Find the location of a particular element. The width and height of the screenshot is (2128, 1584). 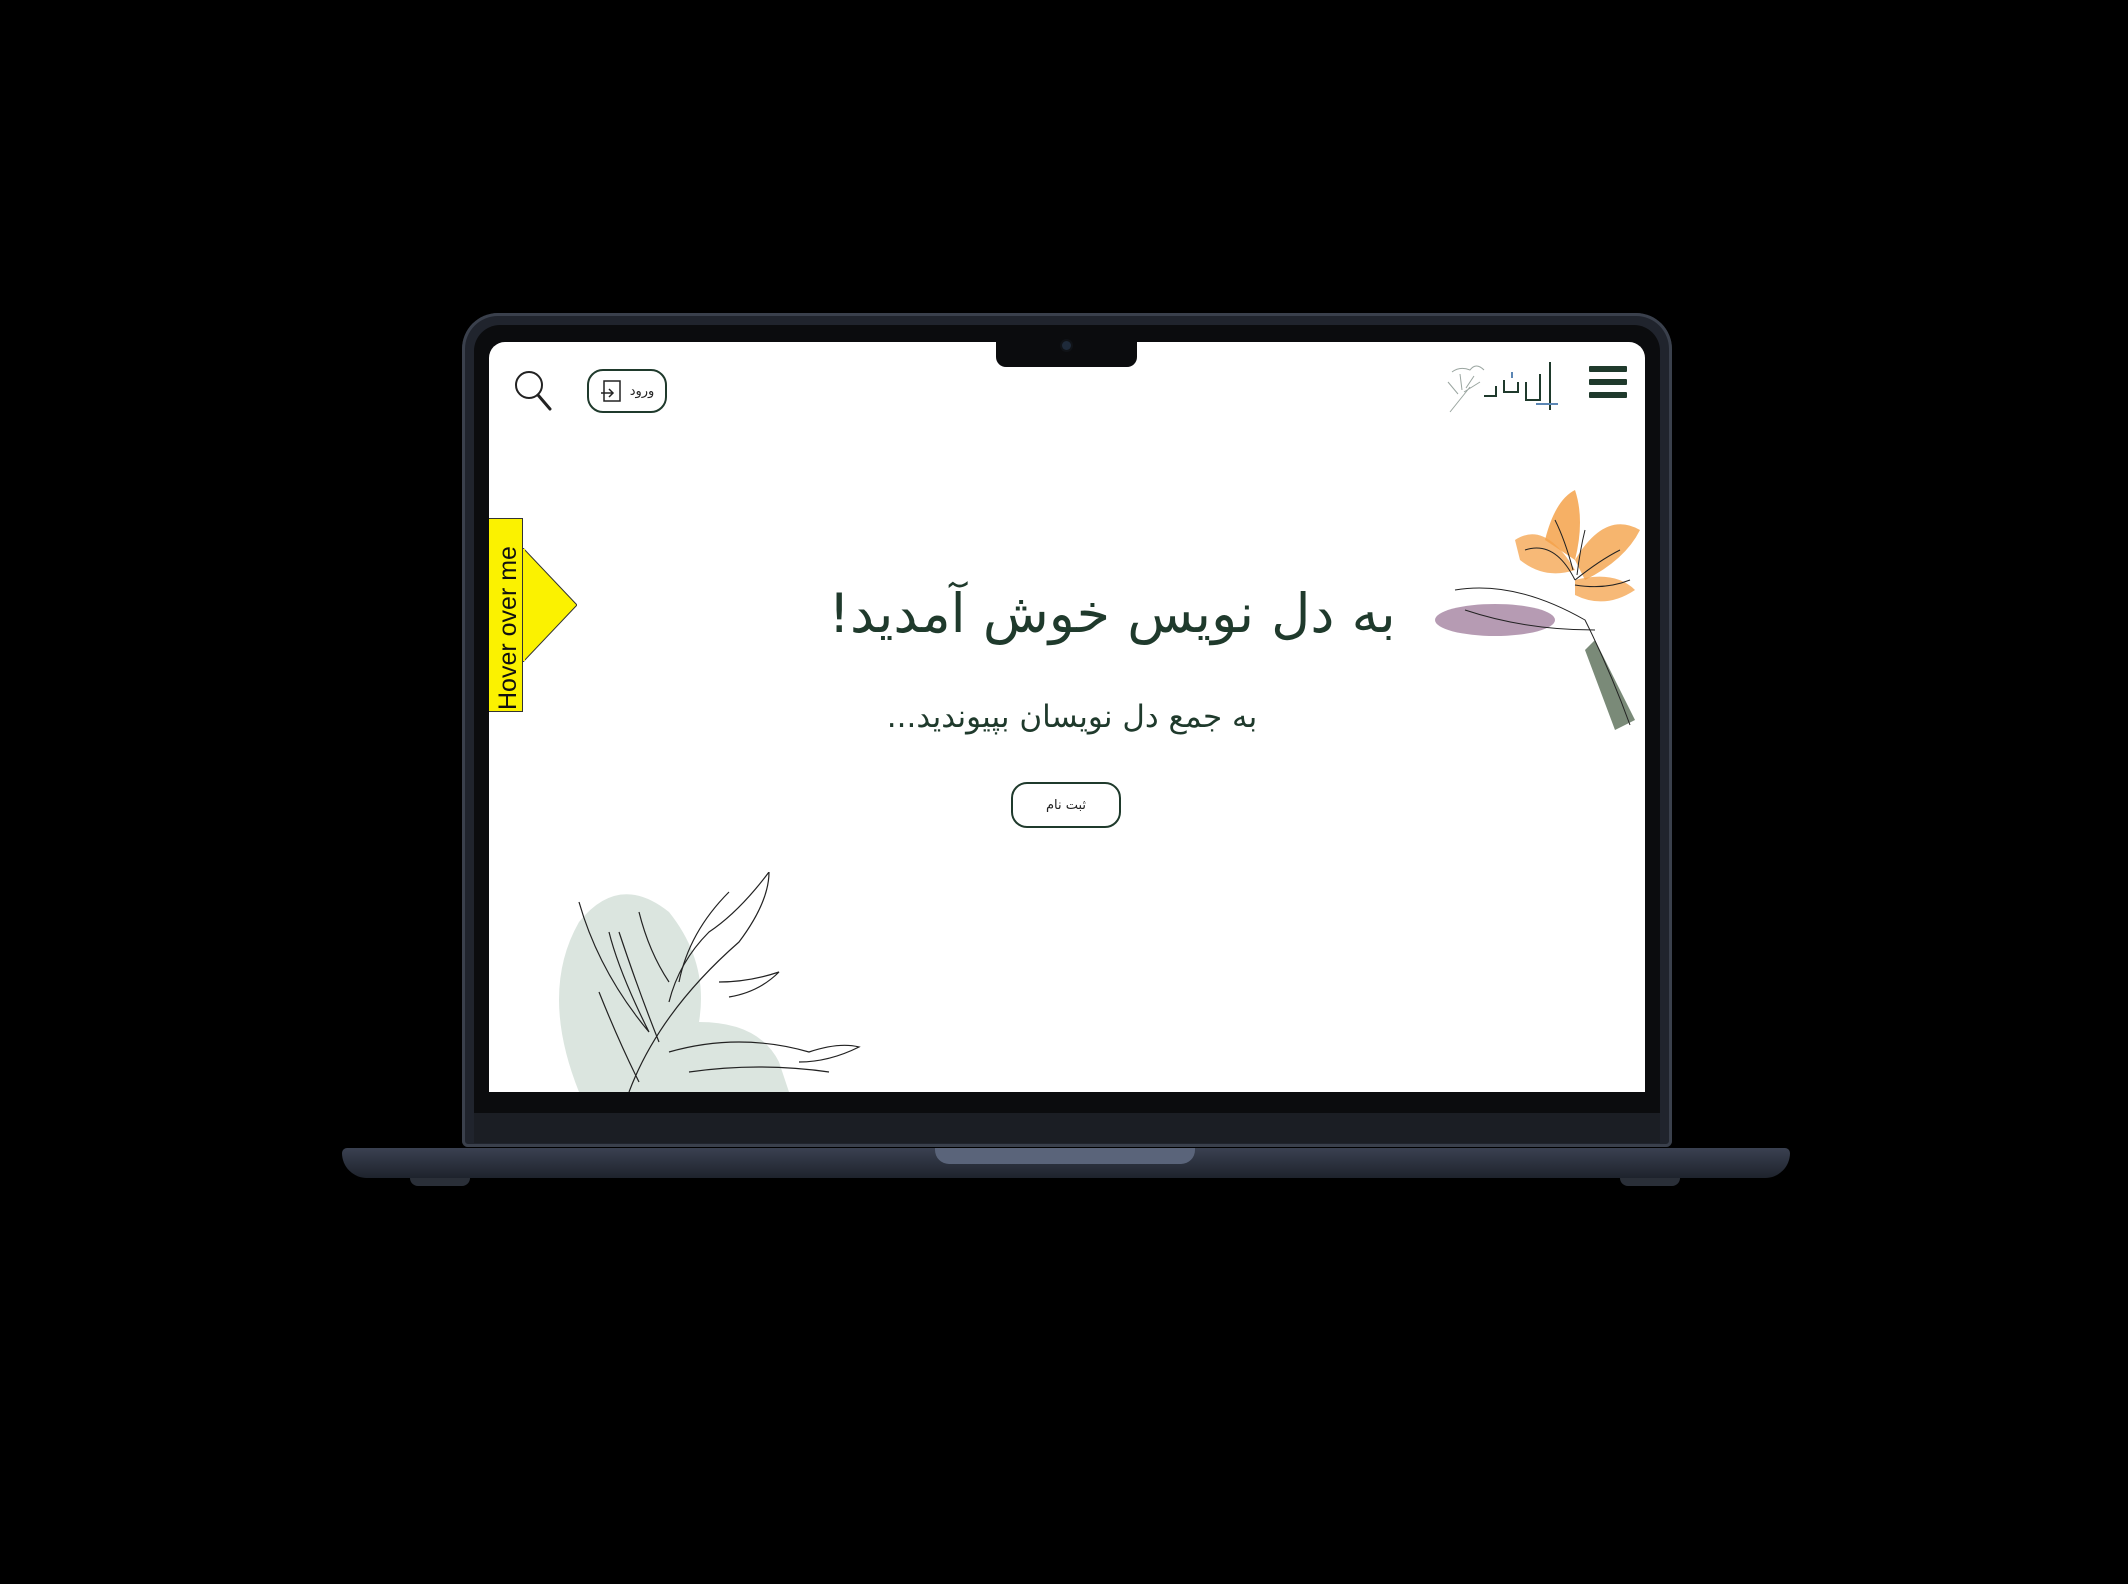

laptop-foot-left is located at coordinates (440, 1182).